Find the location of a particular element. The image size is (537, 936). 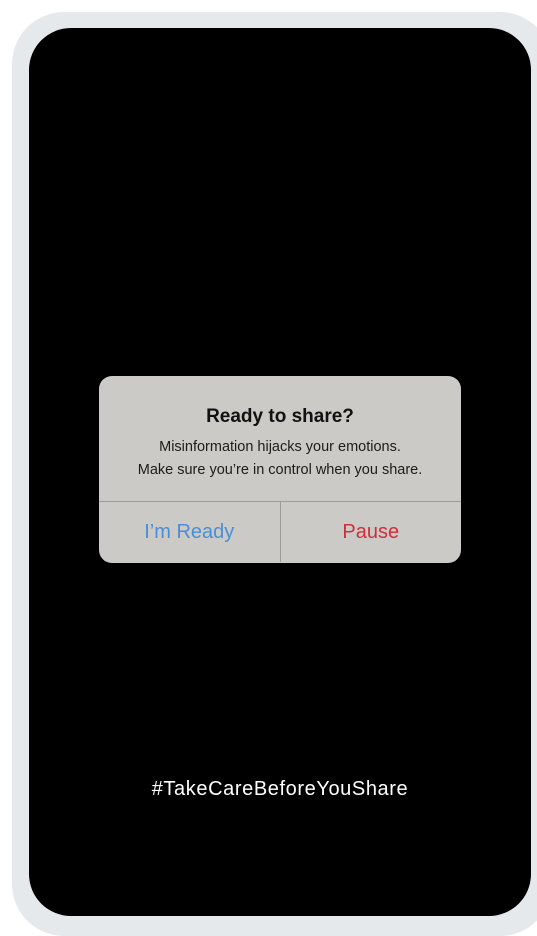

alert-button-row: I’m Ready Pause is located at coordinates (280, 532).